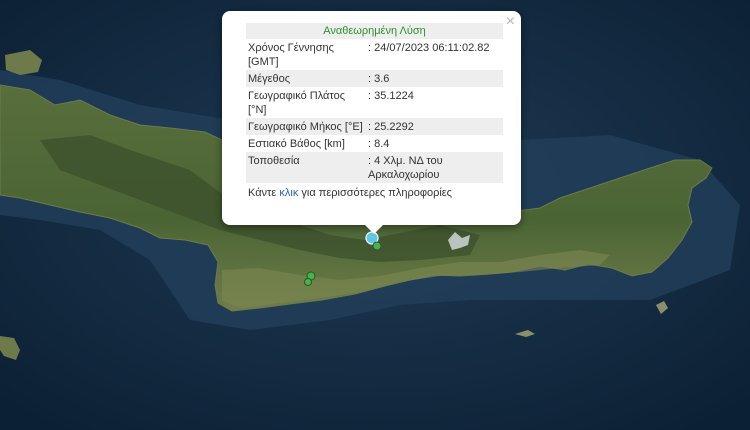 The image size is (750, 430). Describe the element at coordinates (429, 48) in the screenshot. I see `origin-time-value: : 24/07/2023 06:11:02.82` at that location.